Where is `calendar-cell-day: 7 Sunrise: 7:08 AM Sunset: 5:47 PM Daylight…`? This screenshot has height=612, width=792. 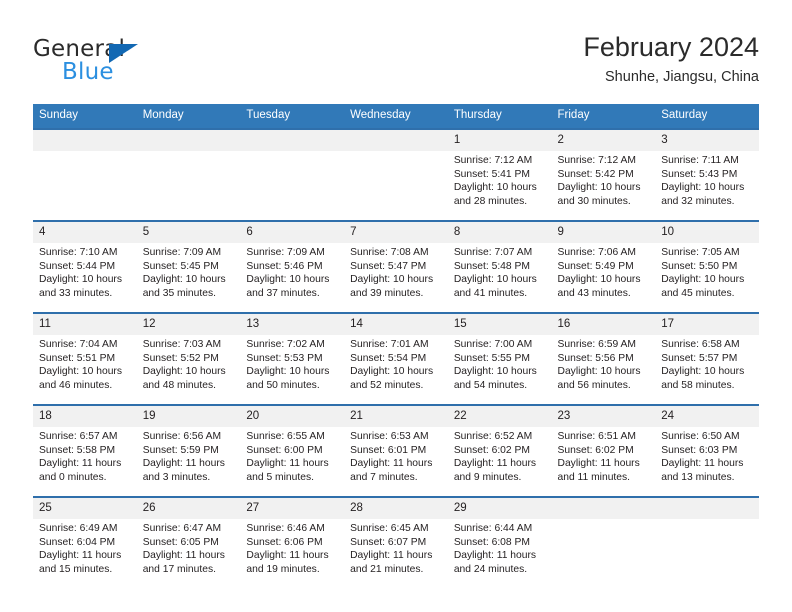
calendar-cell-day: 7 Sunrise: 7:08 AM Sunset: 5:47 PM Daylight… is located at coordinates (396, 266).